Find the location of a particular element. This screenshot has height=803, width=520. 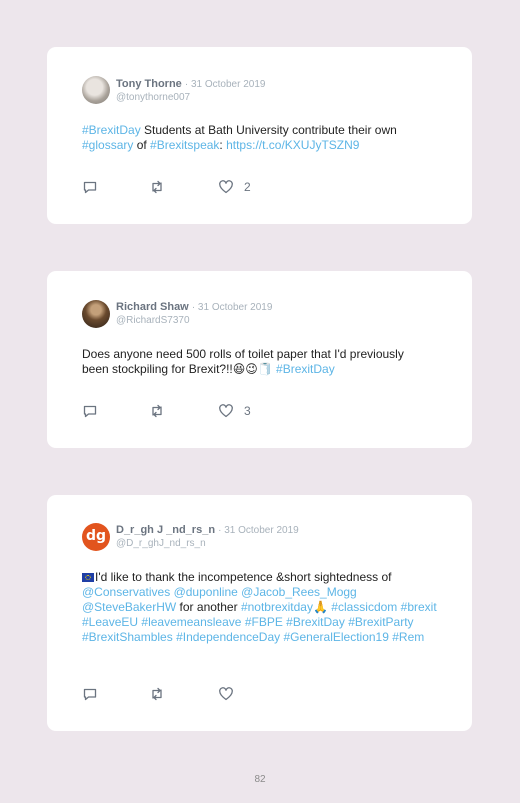

eu-flag-icon is located at coordinates (88, 577).